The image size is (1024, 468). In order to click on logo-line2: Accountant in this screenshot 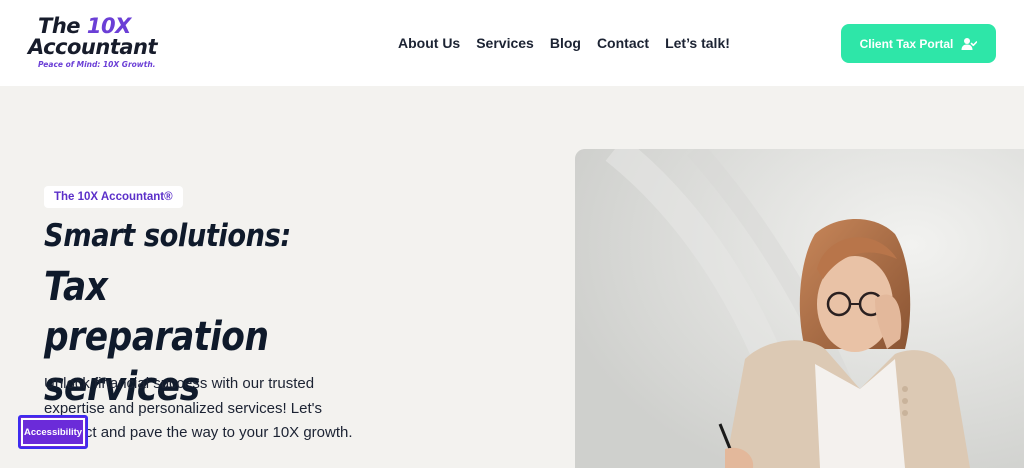, I will do `click(93, 47)`.